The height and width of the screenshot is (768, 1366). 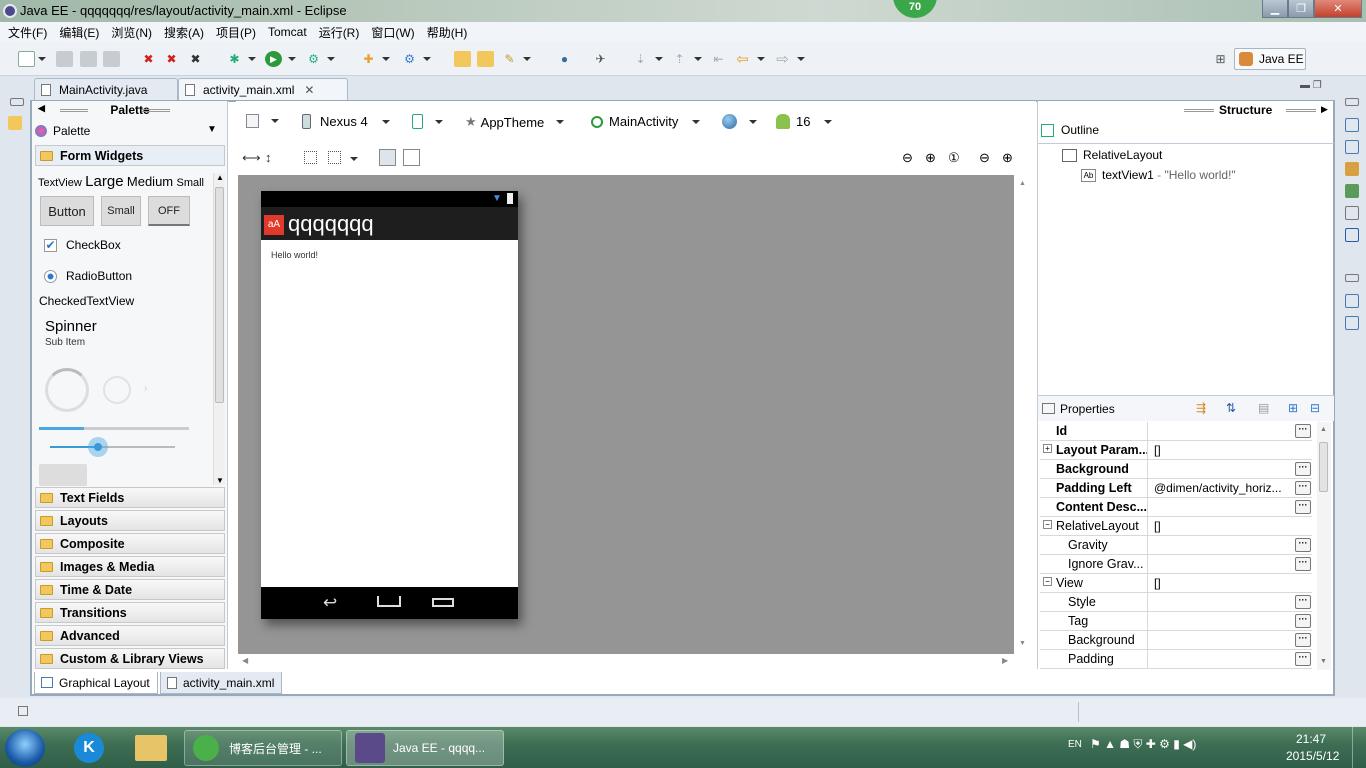 I want to click on prev-annotation-icon: ⇡, so click(x=679, y=59).